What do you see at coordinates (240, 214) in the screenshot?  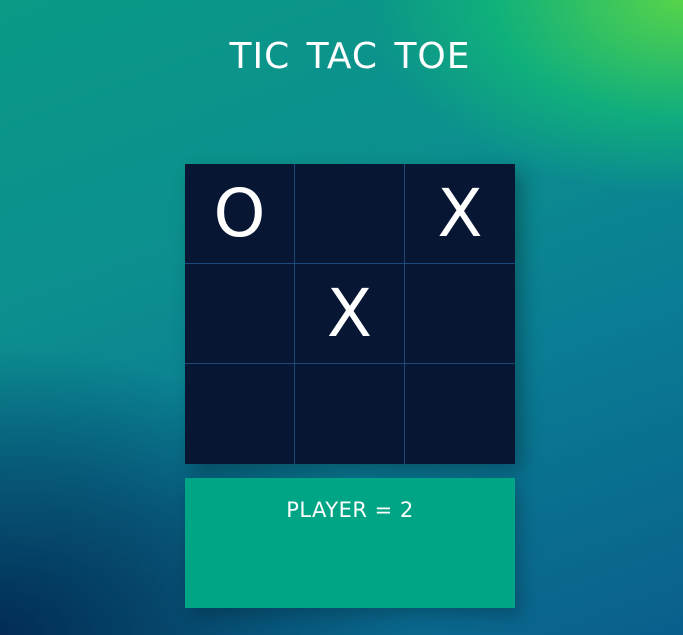 I see `board-cell-1-1: O` at bounding box center [240, 214].